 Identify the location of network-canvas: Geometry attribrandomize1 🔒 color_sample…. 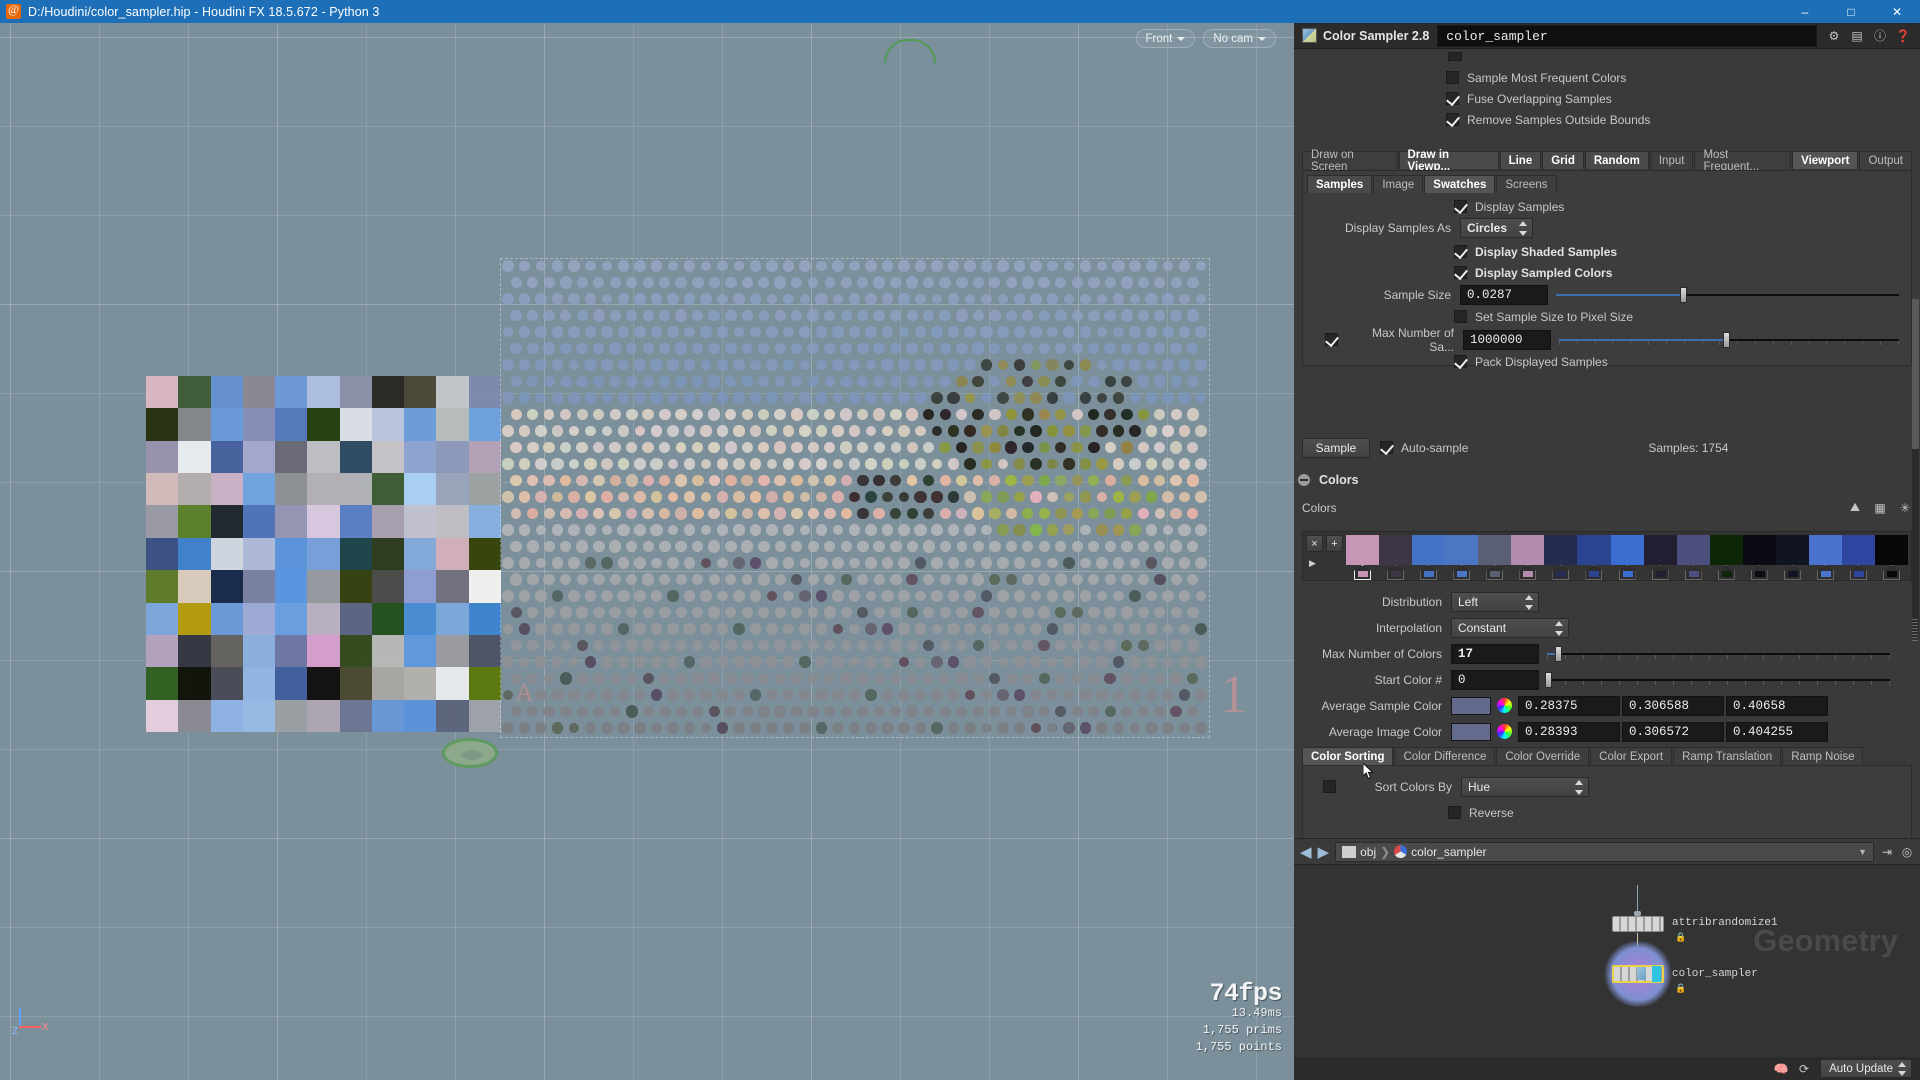
(1607, 961).